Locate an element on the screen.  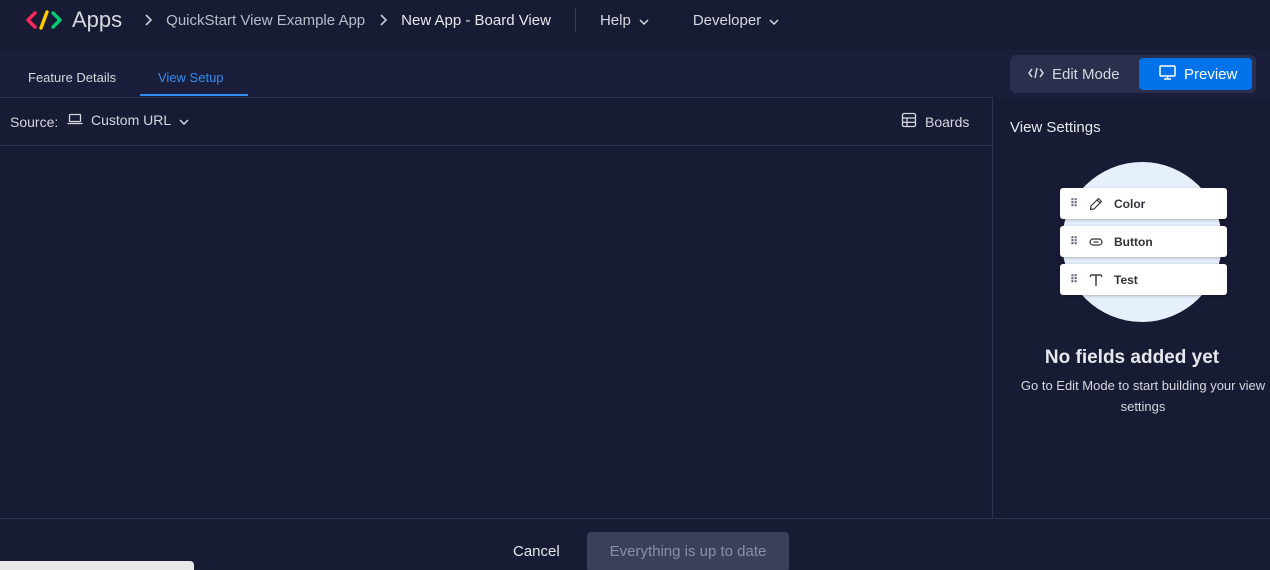
active-tab-indicator is located at coordinates (194, 95).